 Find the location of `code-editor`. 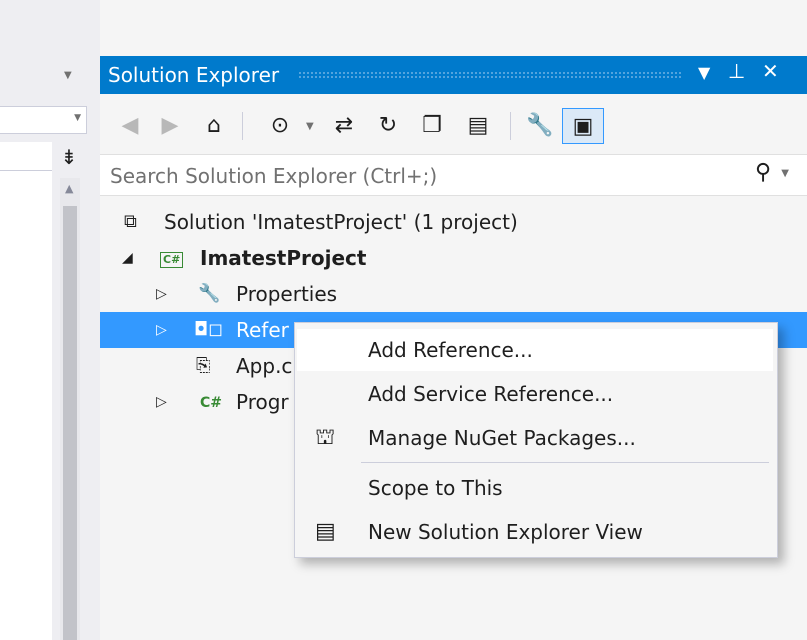

code-editor is located at coordinates (26, 391).